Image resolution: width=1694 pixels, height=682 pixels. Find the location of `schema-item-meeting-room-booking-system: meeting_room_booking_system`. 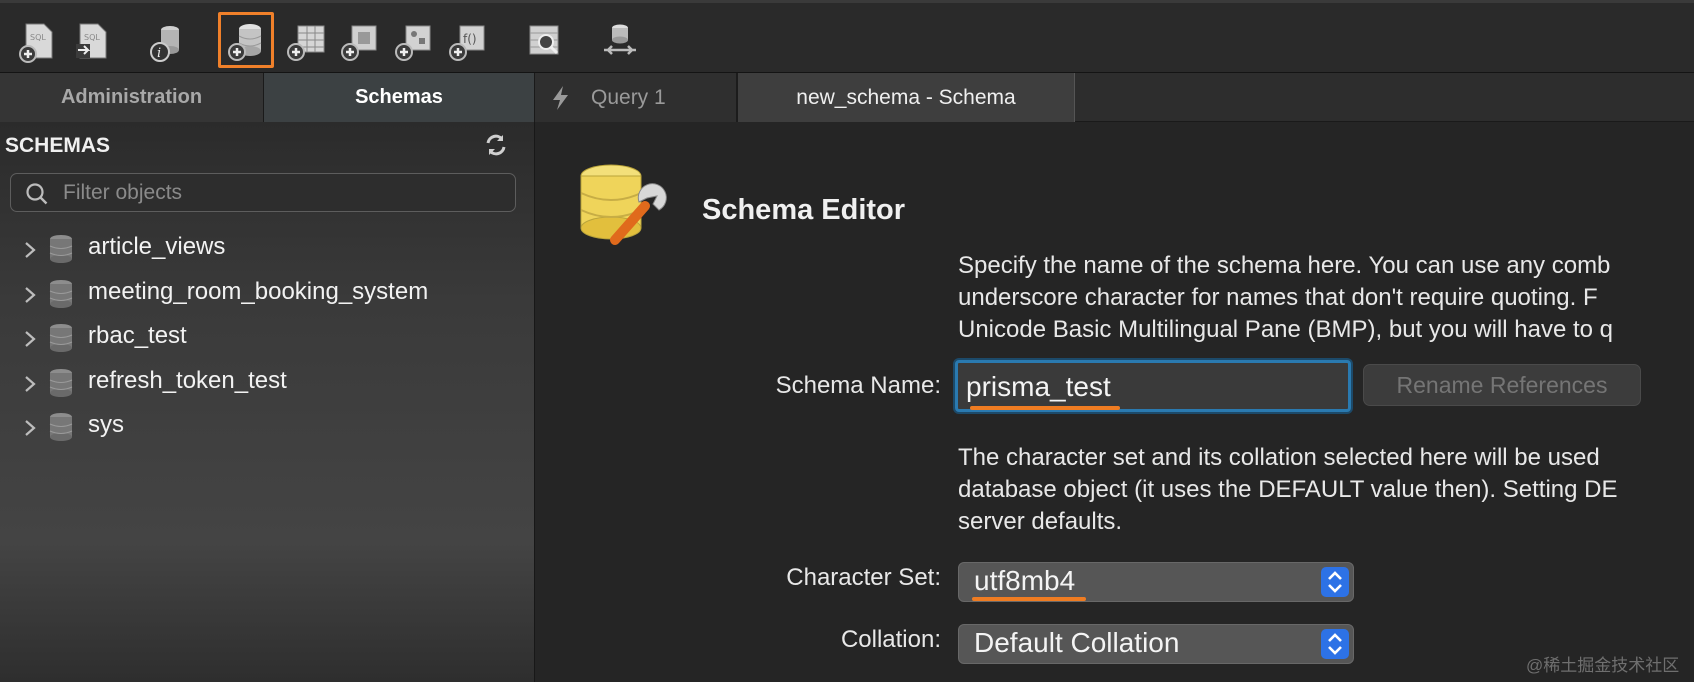

schema-item-meeting-room-booking-system: meeting_room_booking_system is located at coordinates (267, 295).